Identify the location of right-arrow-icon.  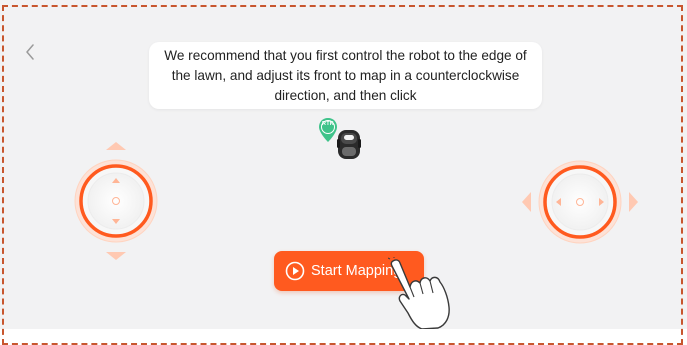
(633, 202).